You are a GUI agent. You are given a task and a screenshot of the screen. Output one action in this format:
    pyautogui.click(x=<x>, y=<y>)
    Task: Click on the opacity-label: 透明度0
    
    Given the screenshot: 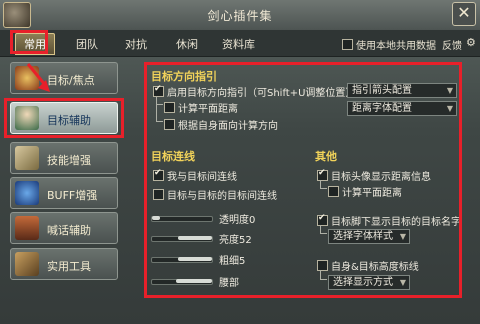 What is the action you would take?
    pyautogui.click(x=237, y=220)
    